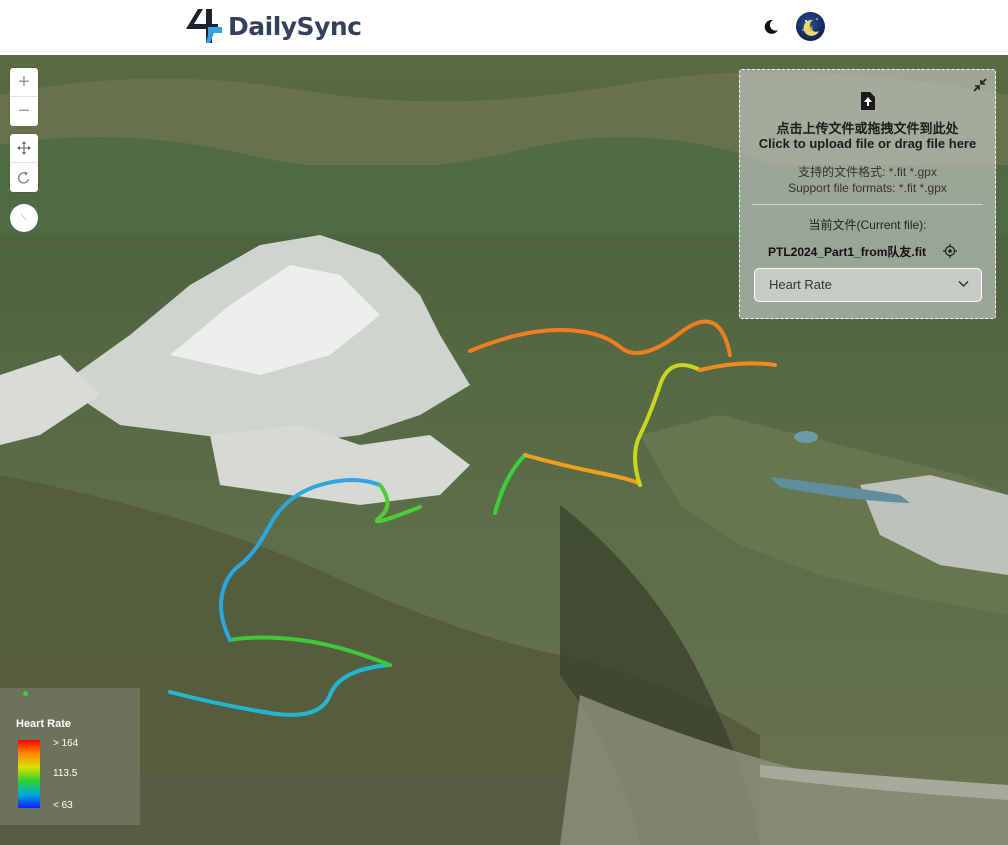 Image resolution: width=1008 pixels, height=845 pixels. I want to click on current-file-label: 当前文件(Current file):, so click(867, 225).